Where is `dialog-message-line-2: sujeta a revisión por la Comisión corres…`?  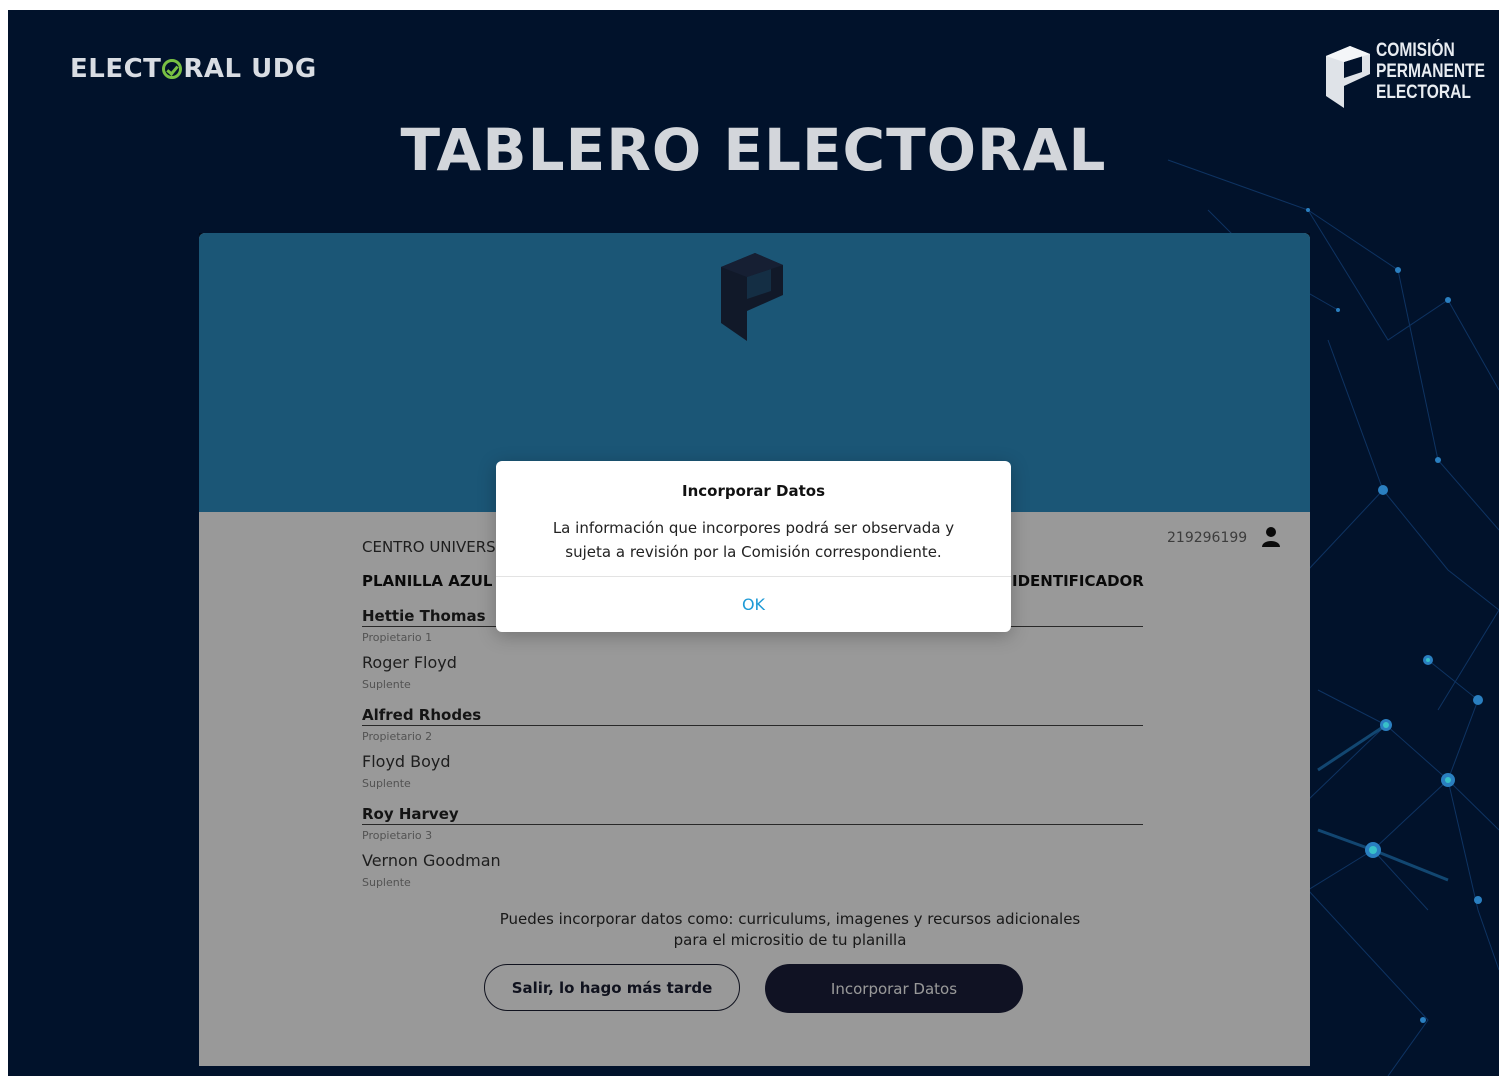 dialog-message-line-2: sujeta a revisión por la Comisión corres… is located at coordinates (753, 552).